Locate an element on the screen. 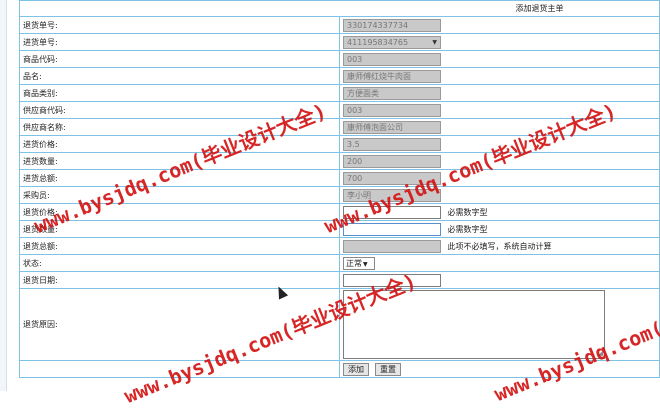 The image size is (660, 409). form-row-buyer: 采购员: 李小明 is located at coordinates (339, 195).